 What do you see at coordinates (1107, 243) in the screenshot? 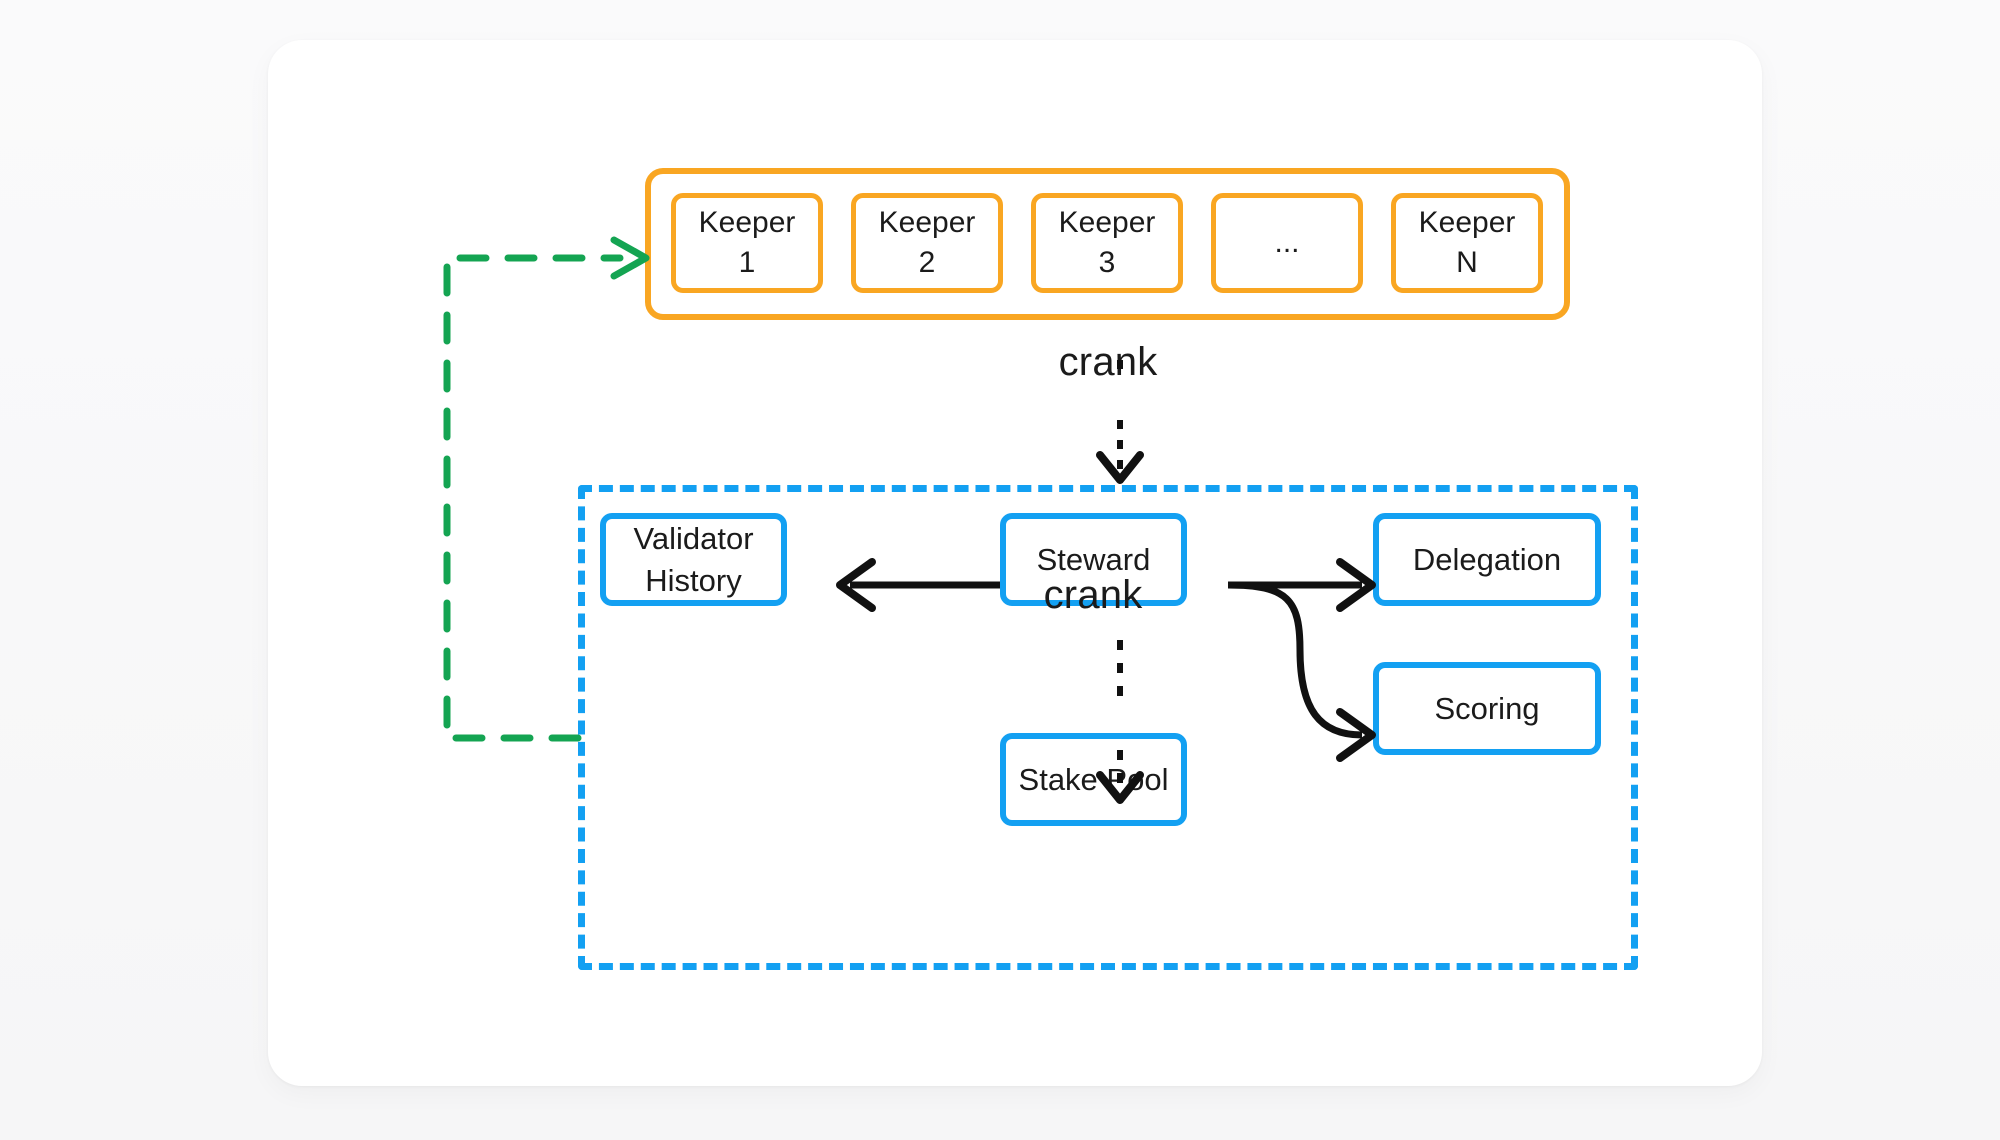
I see `keeper-box-3: Keeper 3` at bounding box center [1107, 243].